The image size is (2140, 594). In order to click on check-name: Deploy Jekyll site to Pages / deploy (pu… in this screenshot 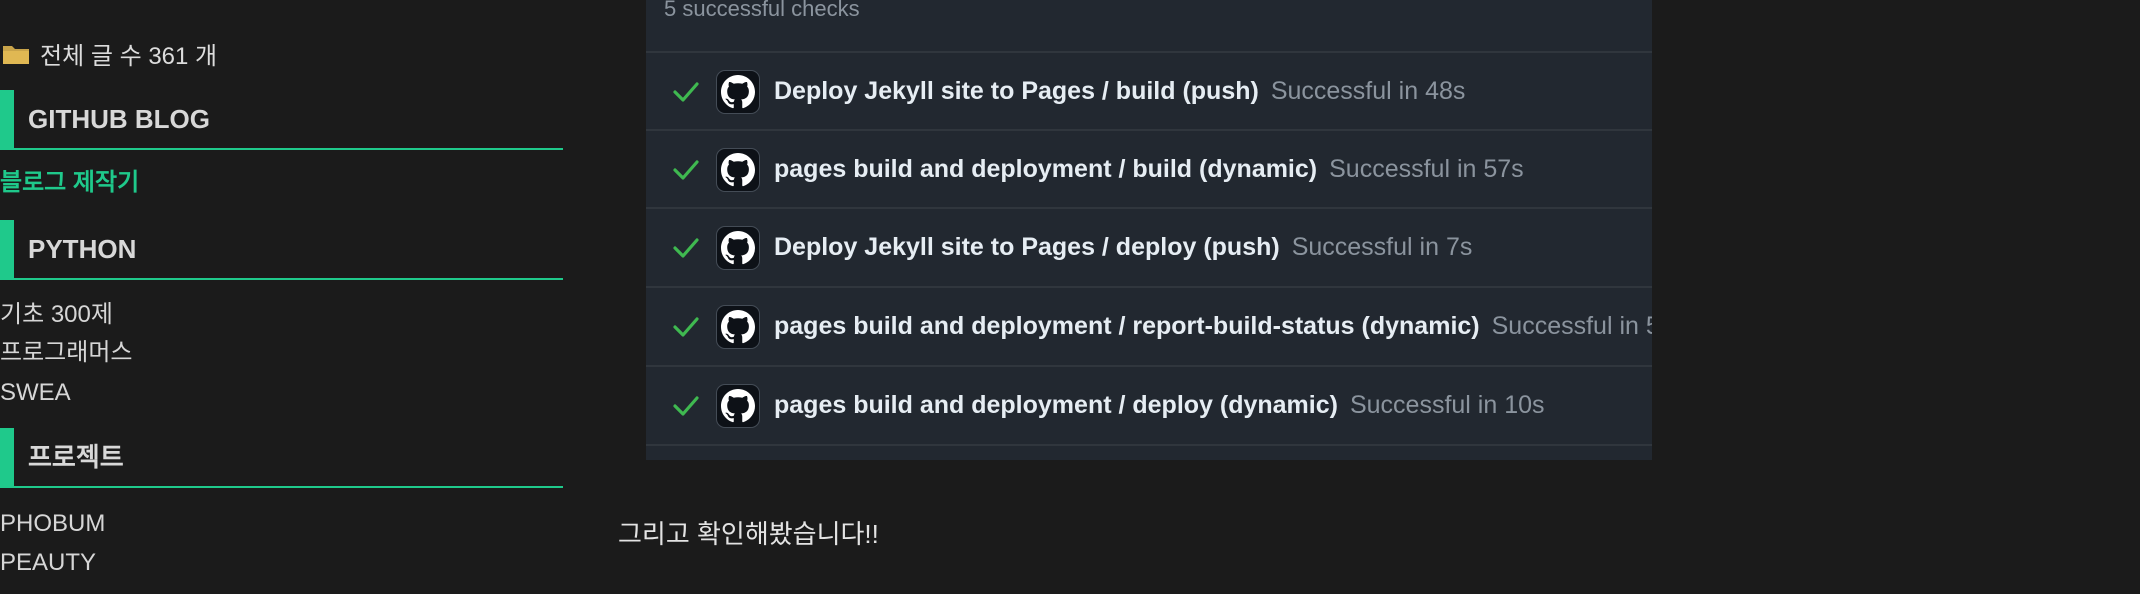, I will do `click(1027, 247)`.